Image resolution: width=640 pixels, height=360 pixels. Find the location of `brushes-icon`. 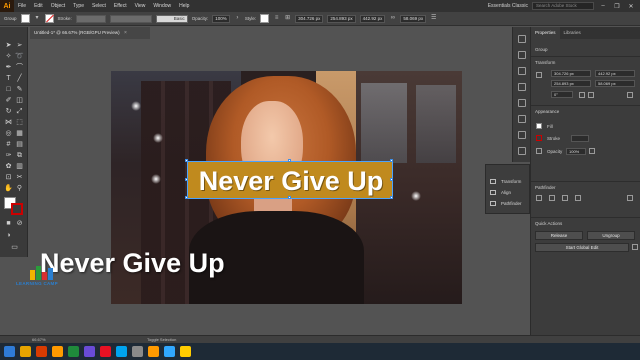

brushes-icon is located at coordinates (522, 87).